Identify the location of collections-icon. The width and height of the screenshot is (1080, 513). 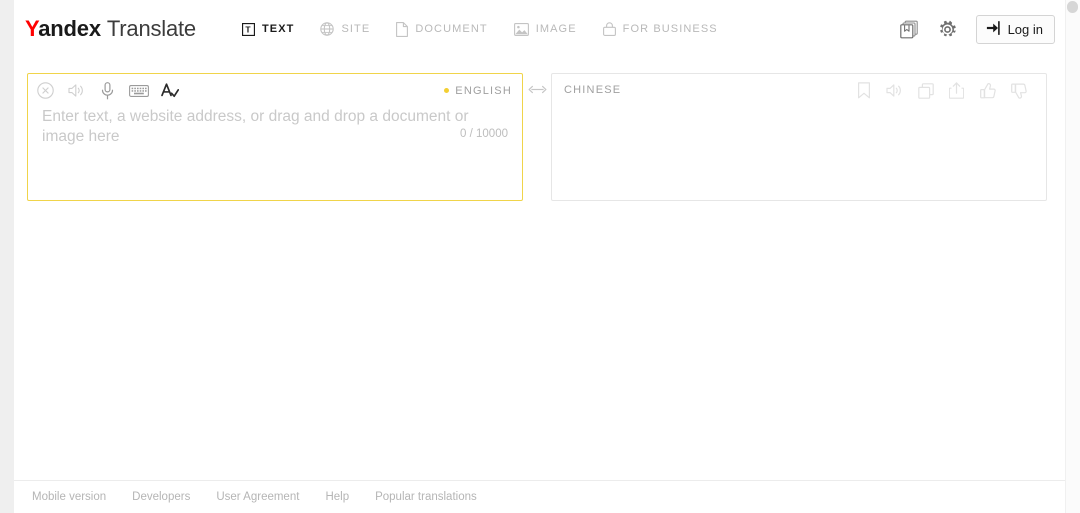
(909, 29).